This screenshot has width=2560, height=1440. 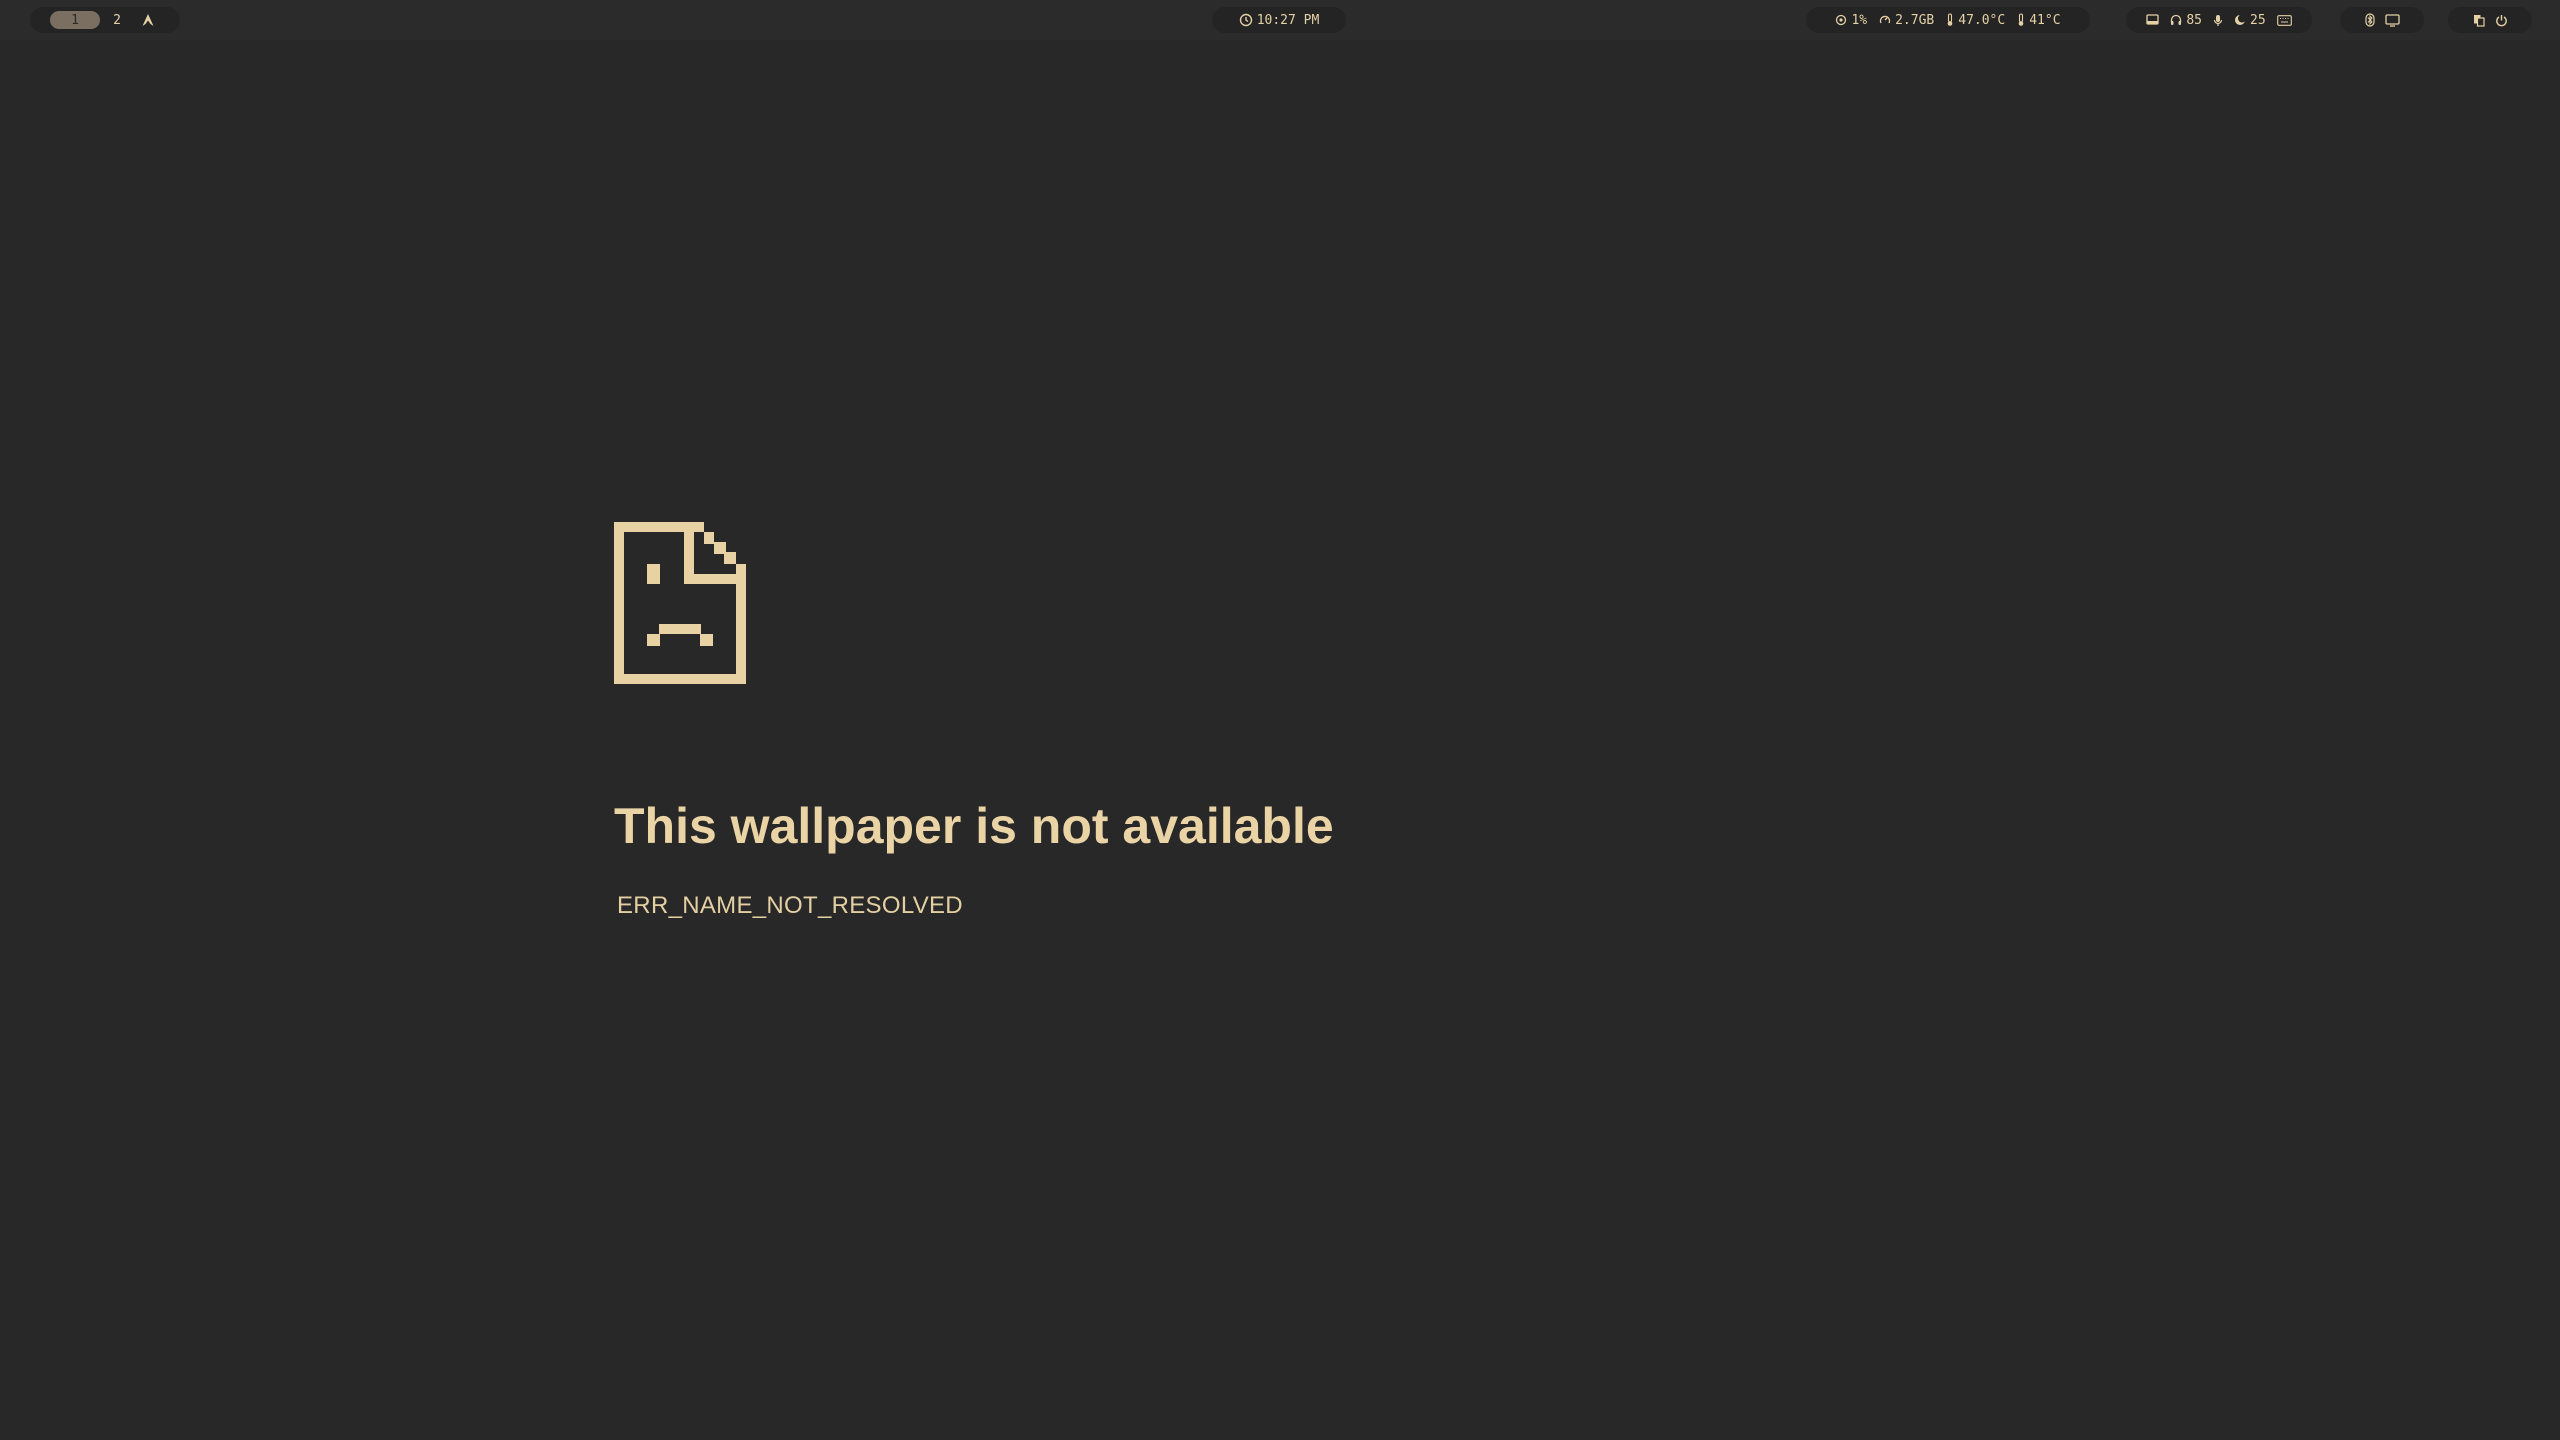 I want to click on screen-icon, so click(x=2152, y=20).